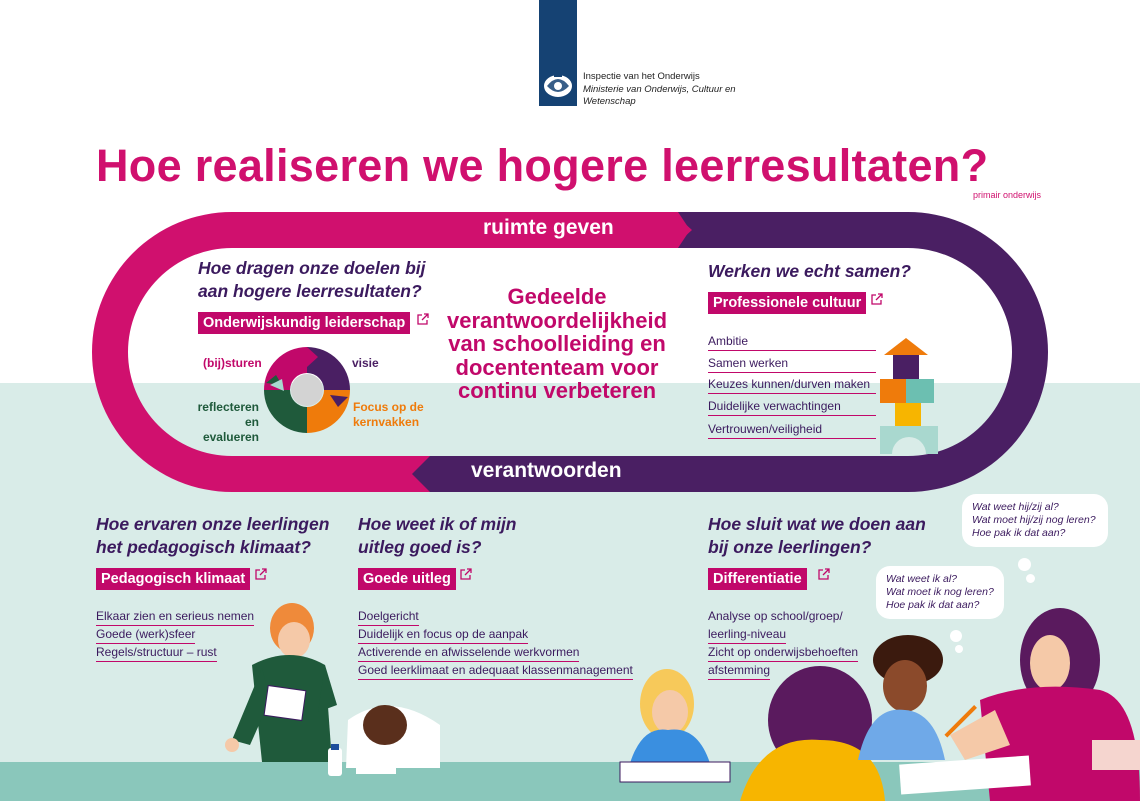  Describe the element at coordinates (407, 579) in the screenshot. I see `link-goede-uitleg: Goede uitleg` at that location.